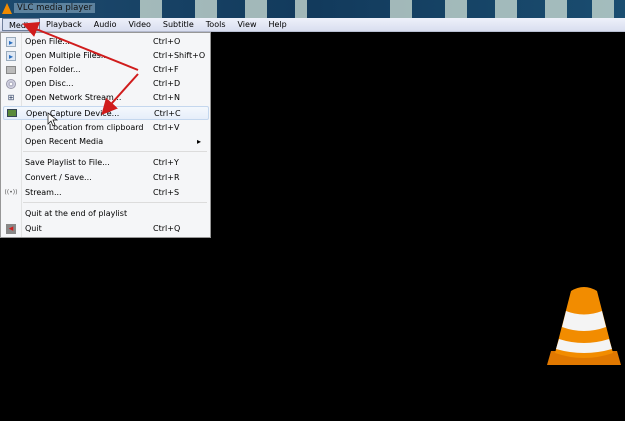 This screenshot has height=421, width=625. What do you see at coordinates (80, 74) in the screenshot?
I see `annotation-arrows` at bounding box center [80, 74].